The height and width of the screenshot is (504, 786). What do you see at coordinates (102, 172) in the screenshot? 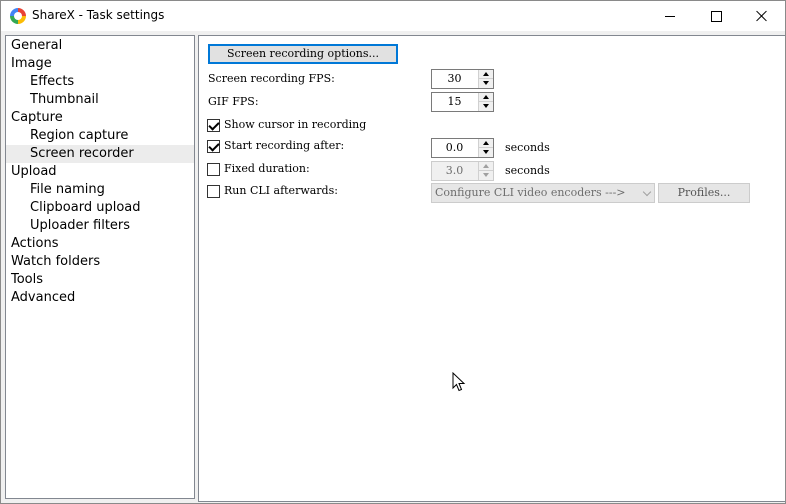
I see `nav-item-upload: Upload` at bounding box center [102, 172].